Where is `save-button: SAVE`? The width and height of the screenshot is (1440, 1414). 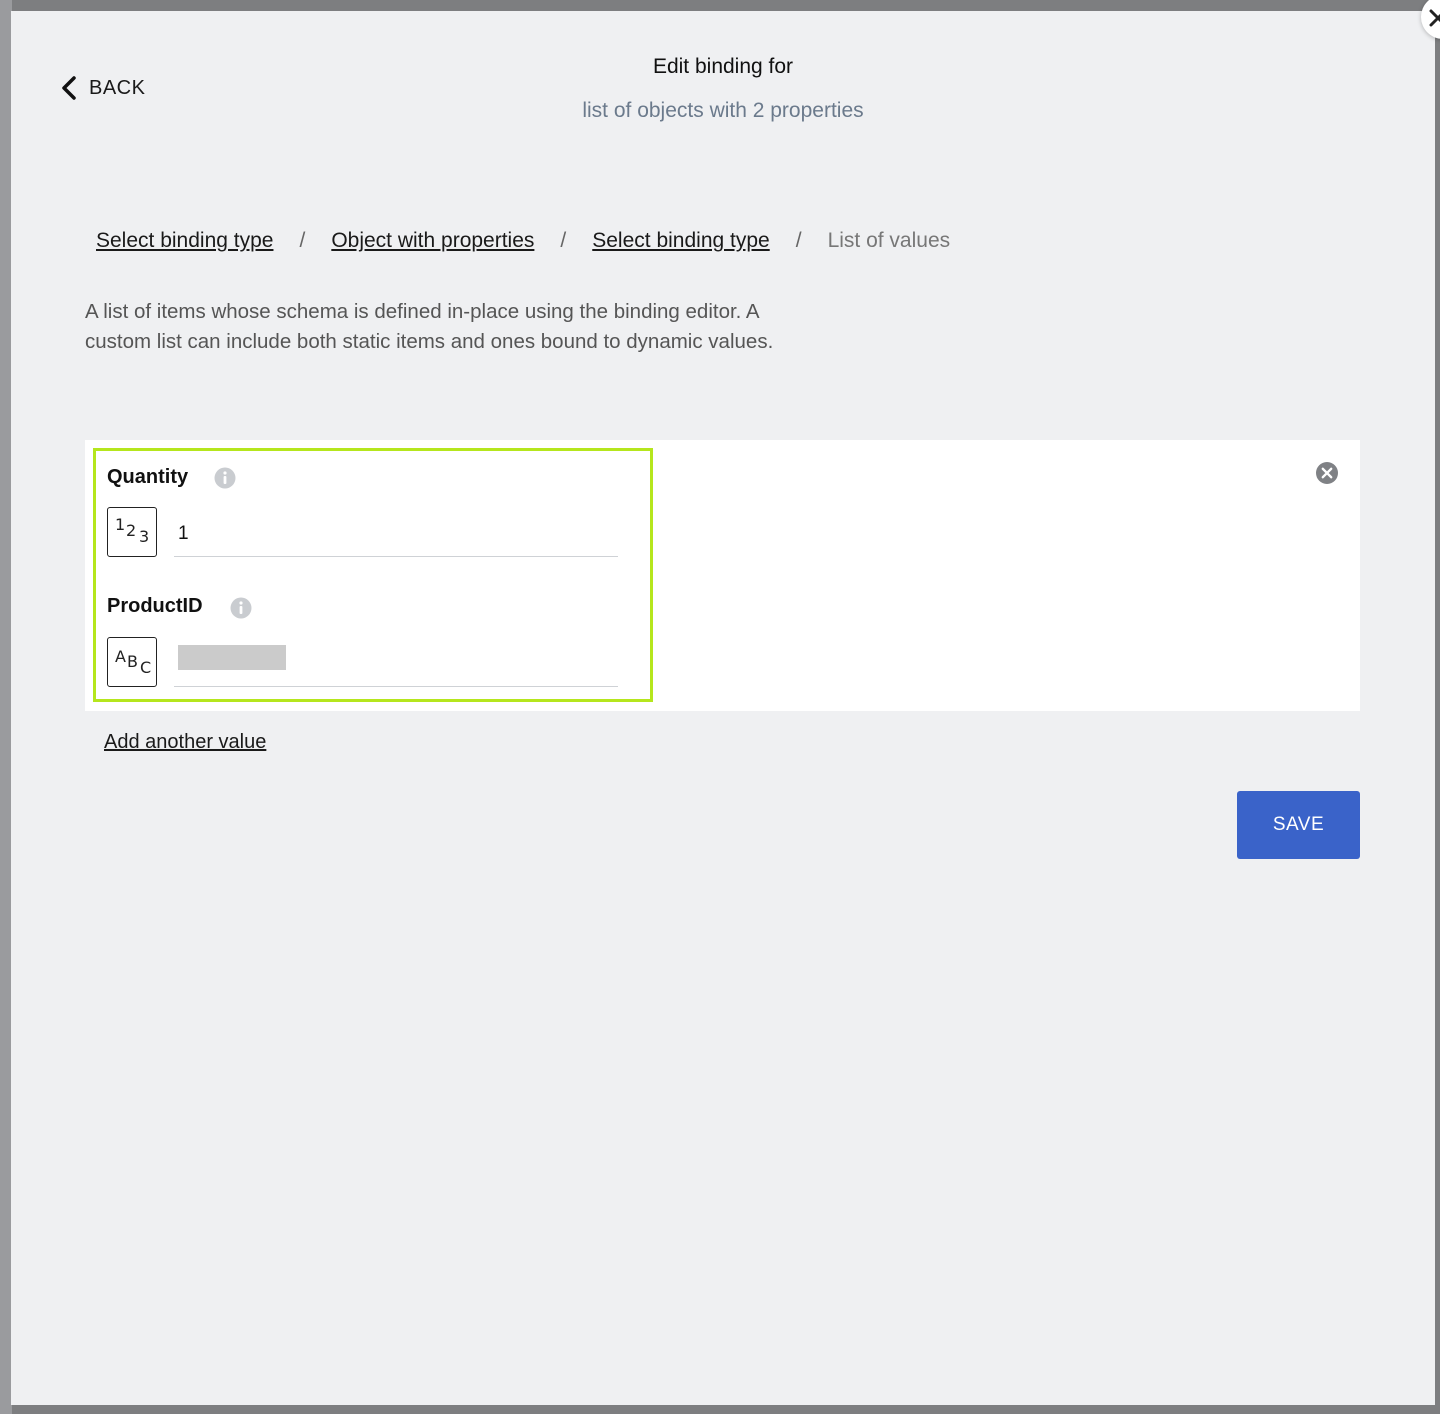 save-button: SAVE is located at coordinates (1298, 825).